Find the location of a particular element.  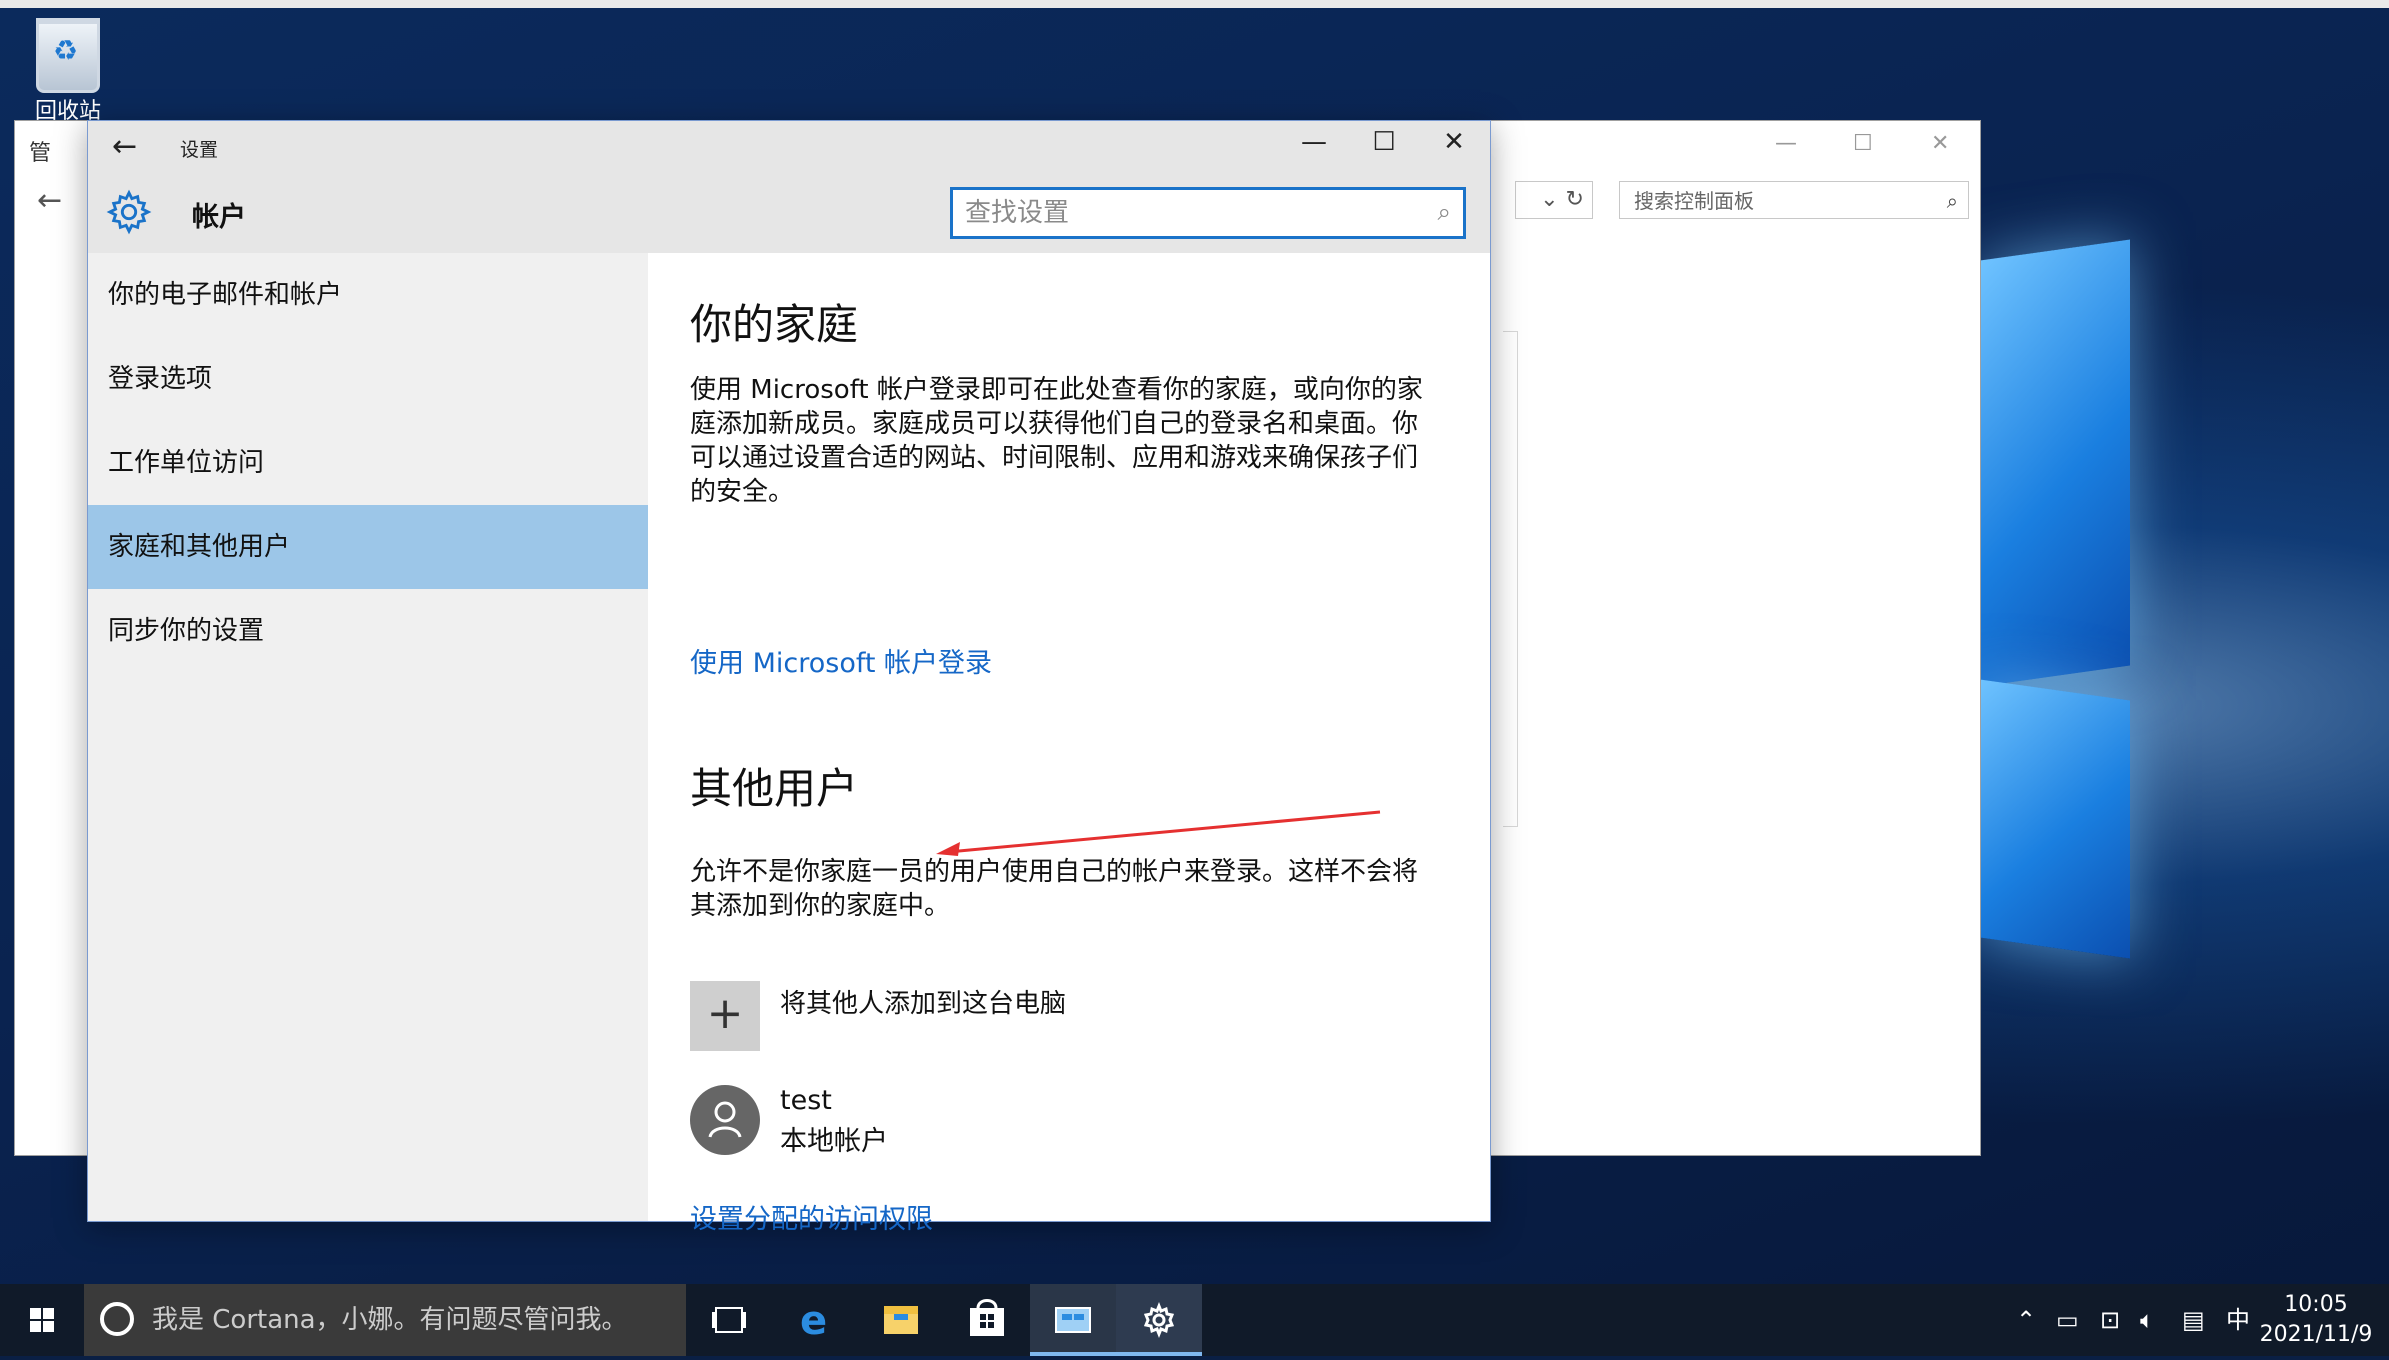

store-button is located at coordinates (987, 1320).